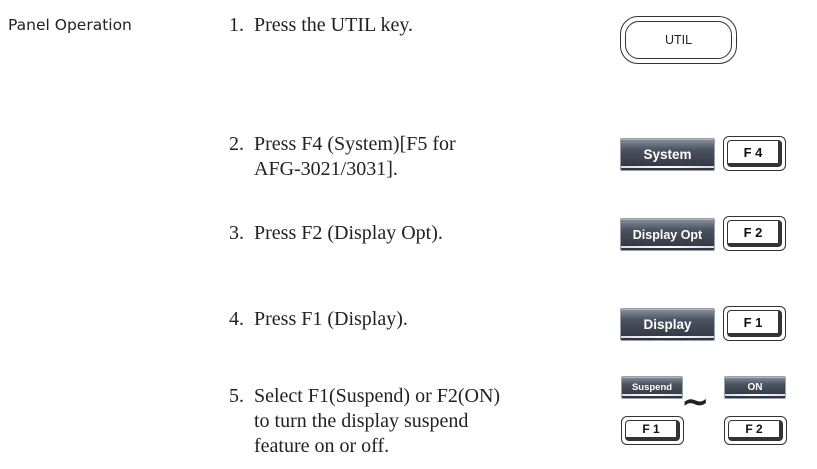 This screenshot has width=817, height=469. Describe the element at coordinates (322, 446) in the screenshot. I see `step-text: feature on or off.` at that location.